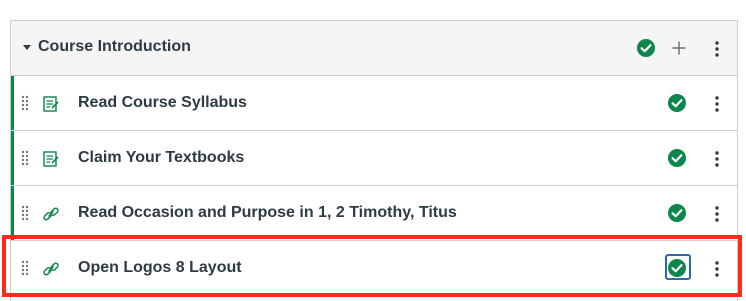  What do you see at coordinates (679, 48) in the screenshot?
I see `plus-icon` at bounding box center [679, 48].